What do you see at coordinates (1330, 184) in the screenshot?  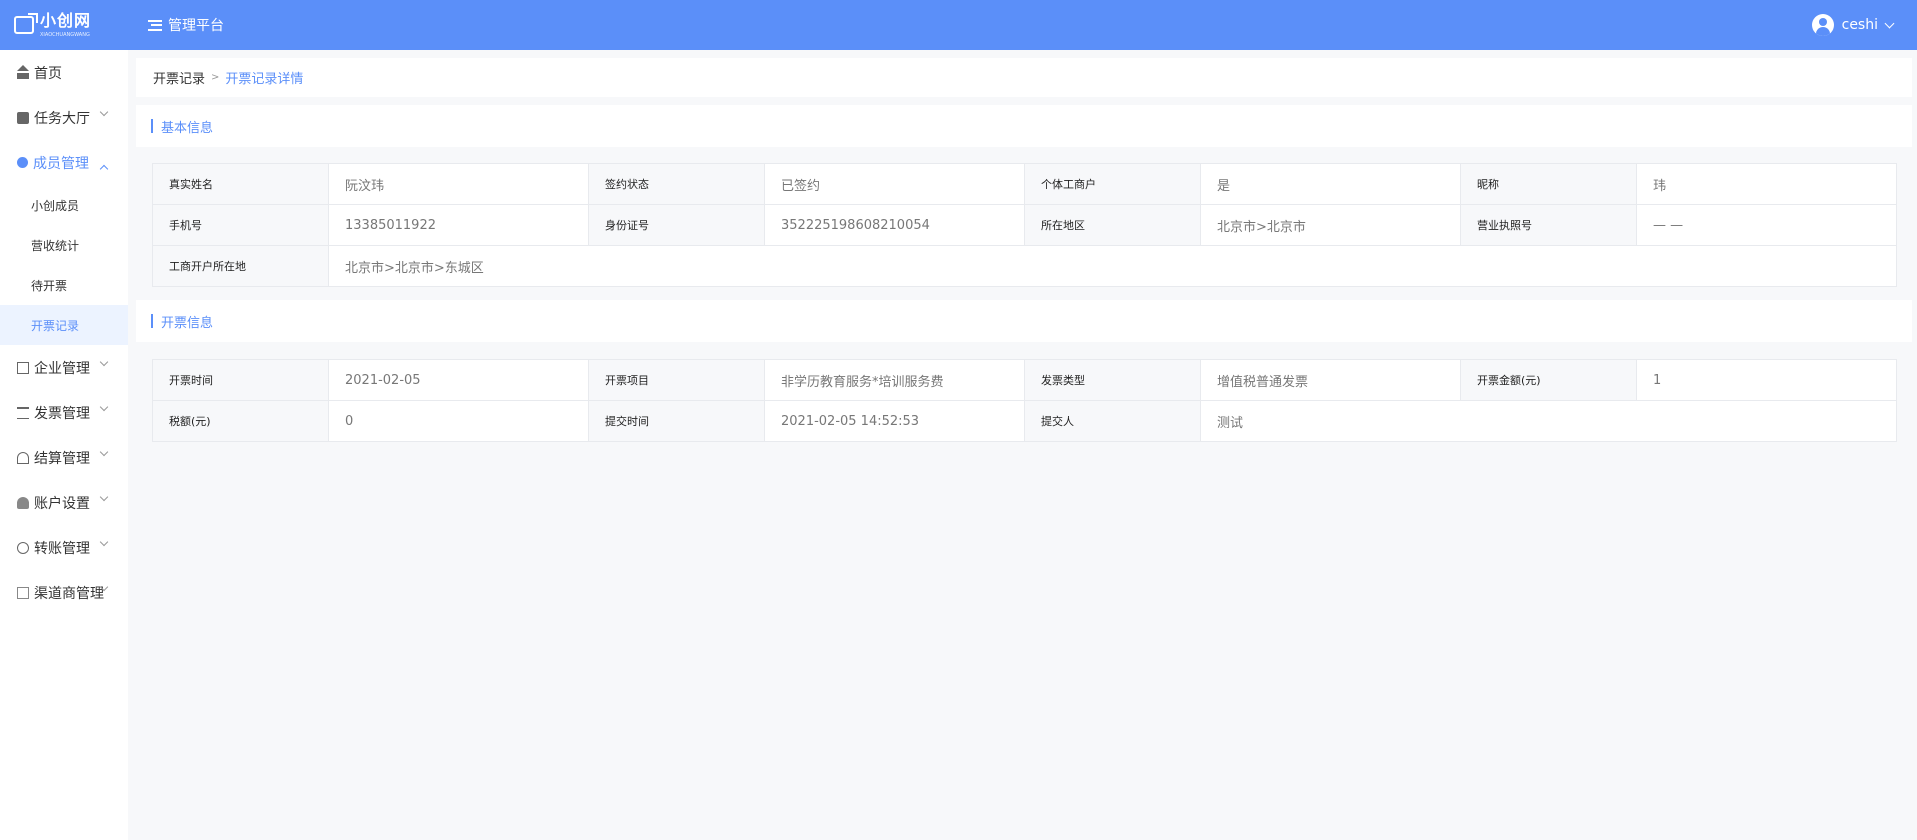 I see `field-value: 是` at bounding box center [1330, 184].